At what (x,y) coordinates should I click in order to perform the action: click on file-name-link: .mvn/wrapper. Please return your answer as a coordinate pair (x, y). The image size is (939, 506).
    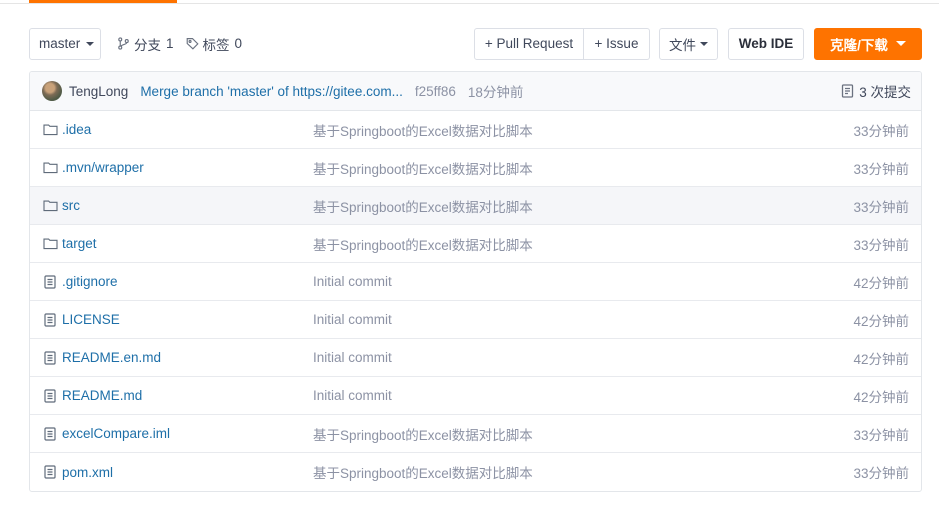
    Looking at the image, I should click on (187, 167).